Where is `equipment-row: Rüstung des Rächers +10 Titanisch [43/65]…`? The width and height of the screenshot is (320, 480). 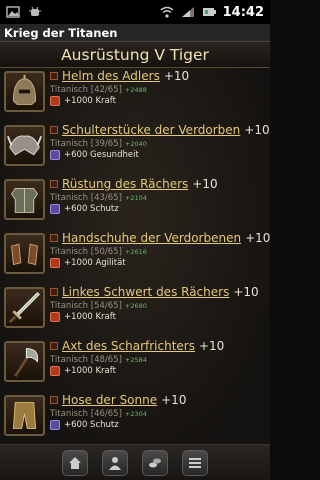 equipment-row: Rüstung des Rächers +10 Titanisch [43/65]… is located at coordinates (135, 203).